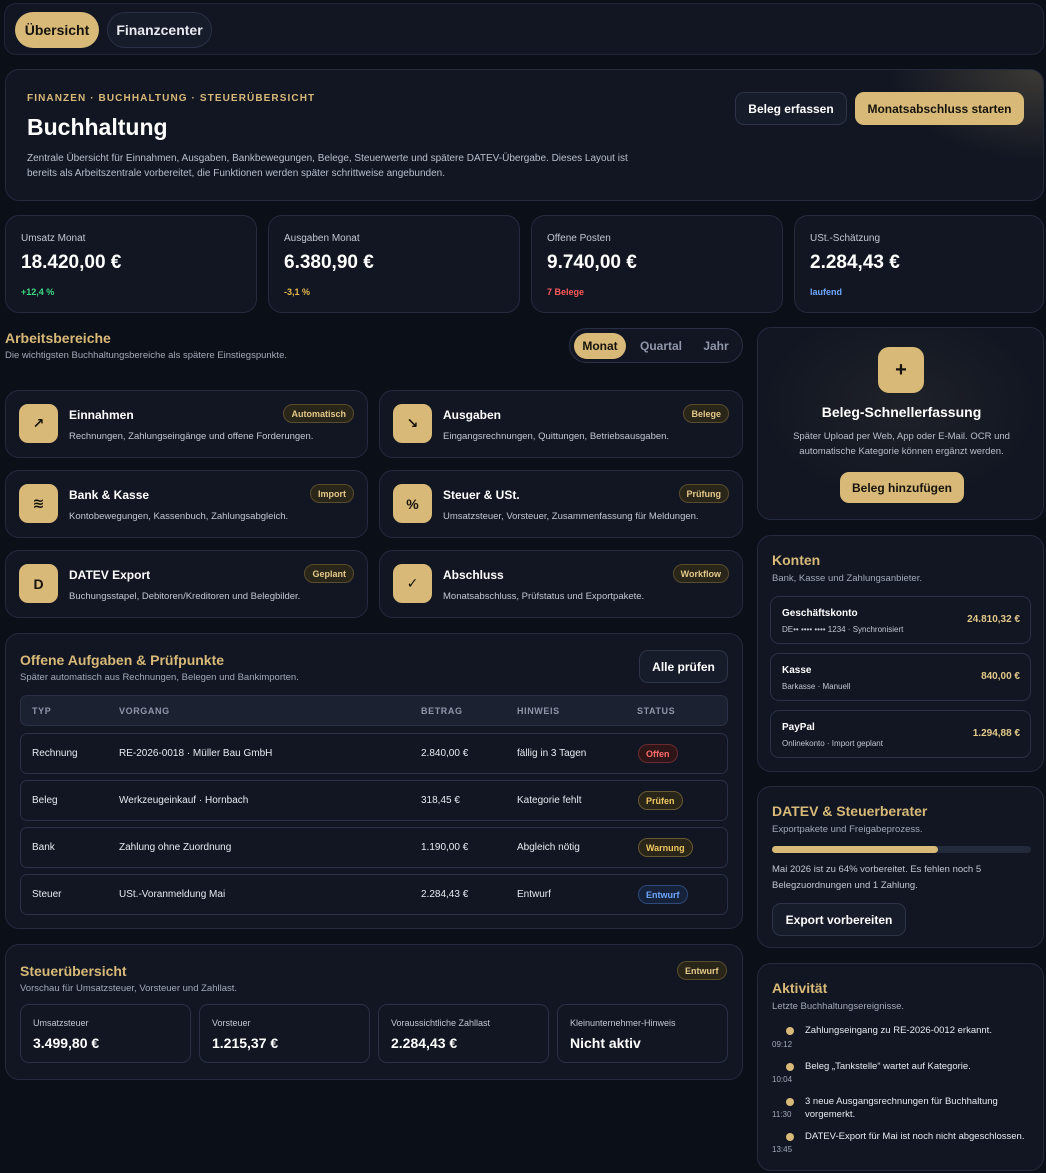 Image resolution: width=1046 pixels, height=1173 pixels. What do you see at coordinates (473, 575) in the screenshot?
I see `area-title: Abschluss` at bounding box center [473, 575].